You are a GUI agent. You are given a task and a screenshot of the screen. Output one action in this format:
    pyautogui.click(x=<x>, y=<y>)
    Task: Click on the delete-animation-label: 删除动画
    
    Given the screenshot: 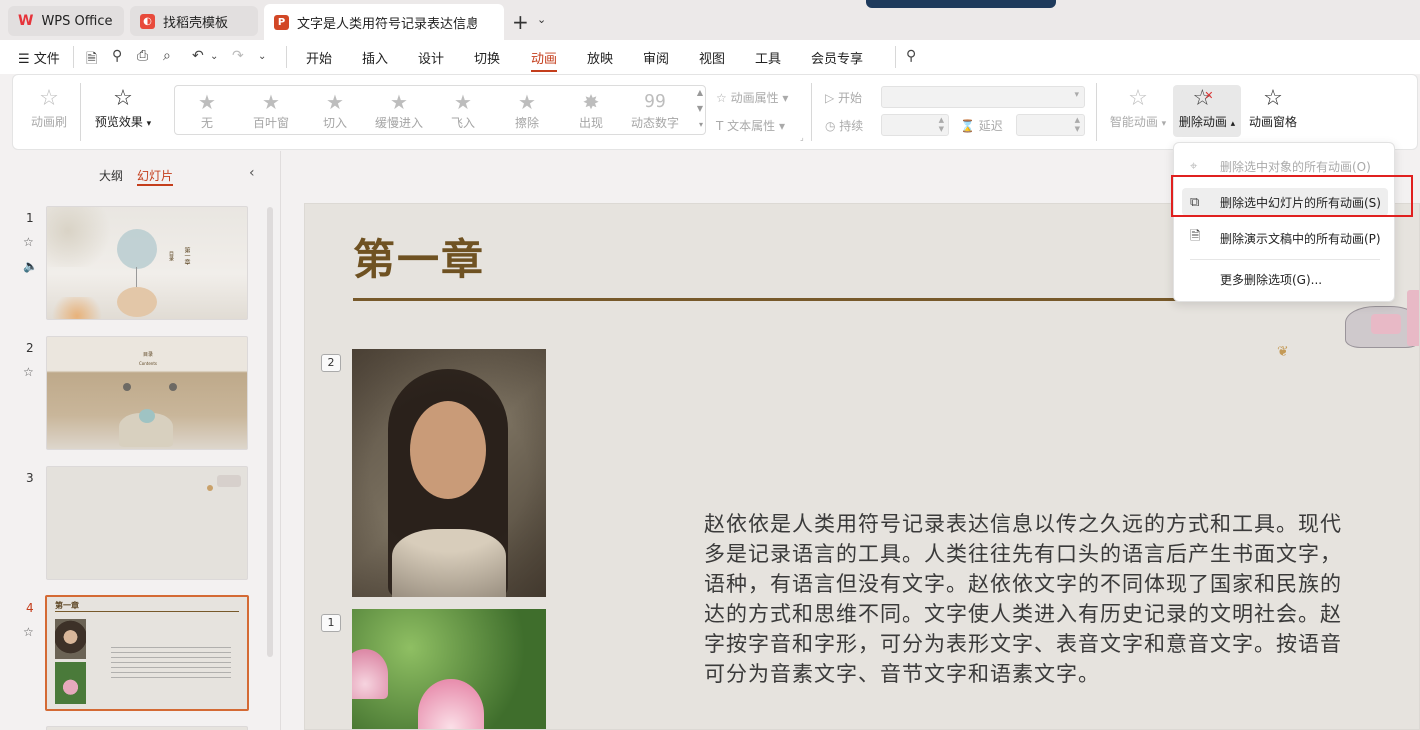 What is the action you would take?
    pyautogui.click(x=1202, y=122)
    